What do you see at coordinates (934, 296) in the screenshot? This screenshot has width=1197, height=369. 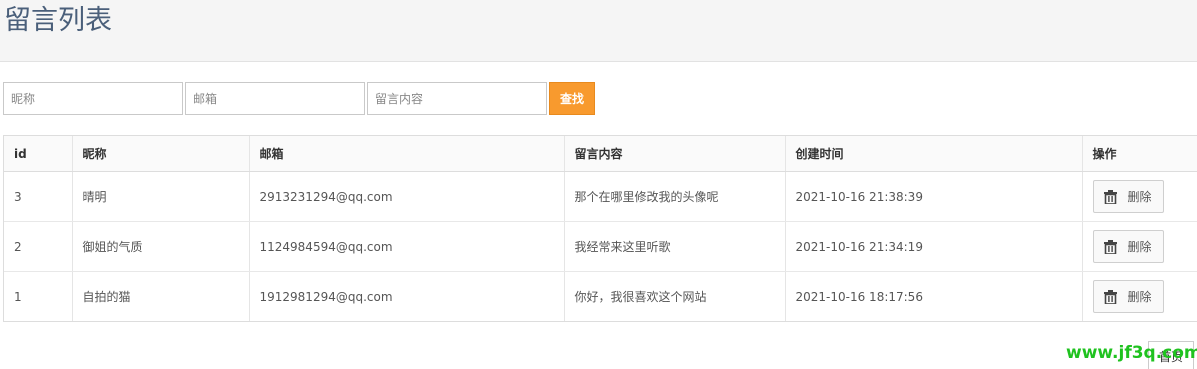 I see `cell-created: 2021-10-16 18:17:56` at bounding box center [934, 296].